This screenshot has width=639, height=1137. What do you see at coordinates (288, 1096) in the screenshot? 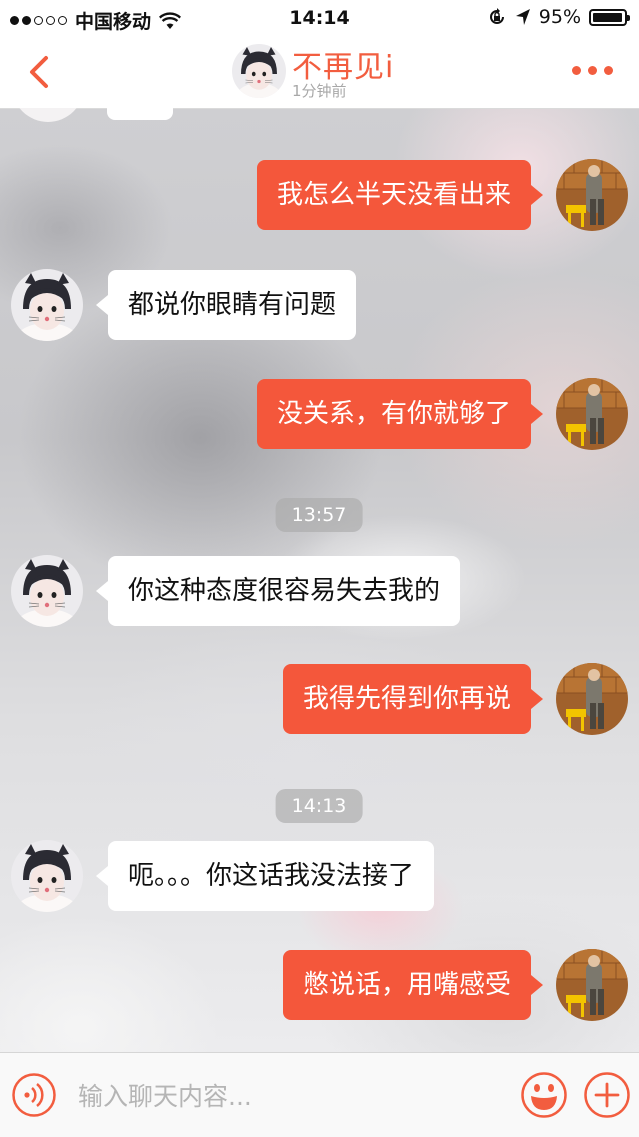
I see `message-input` at bounding box center [288, 1096].